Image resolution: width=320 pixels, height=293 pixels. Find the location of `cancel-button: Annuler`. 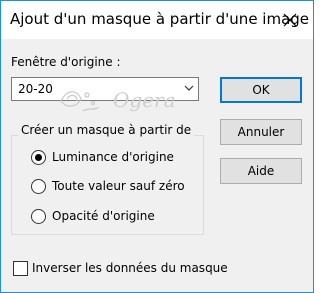

cancel-button: Annuler is located at coordinates (261, 132).